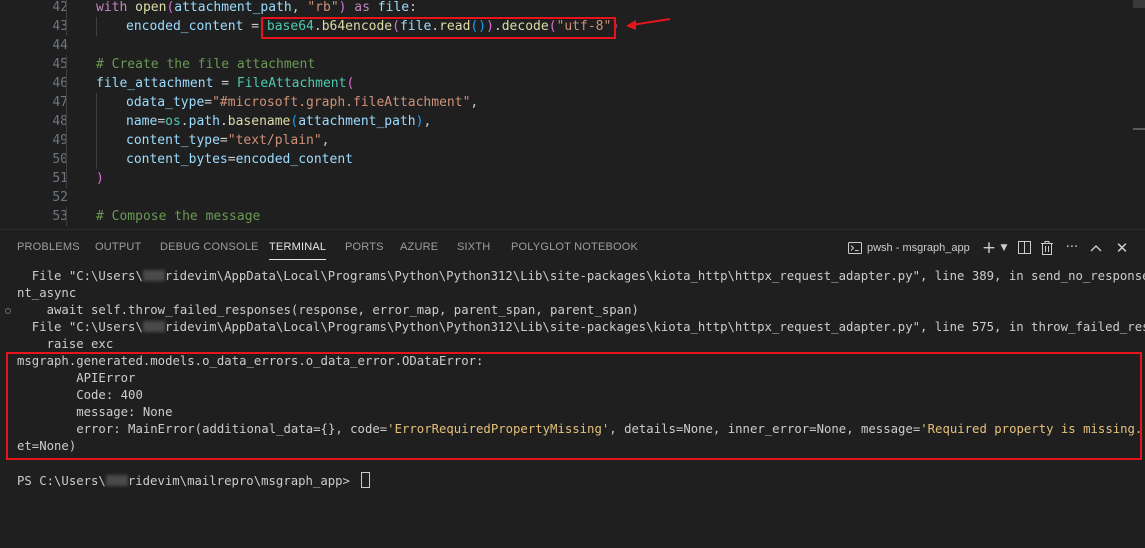  I want to click on code-token: odata_type, so click(165, 102).